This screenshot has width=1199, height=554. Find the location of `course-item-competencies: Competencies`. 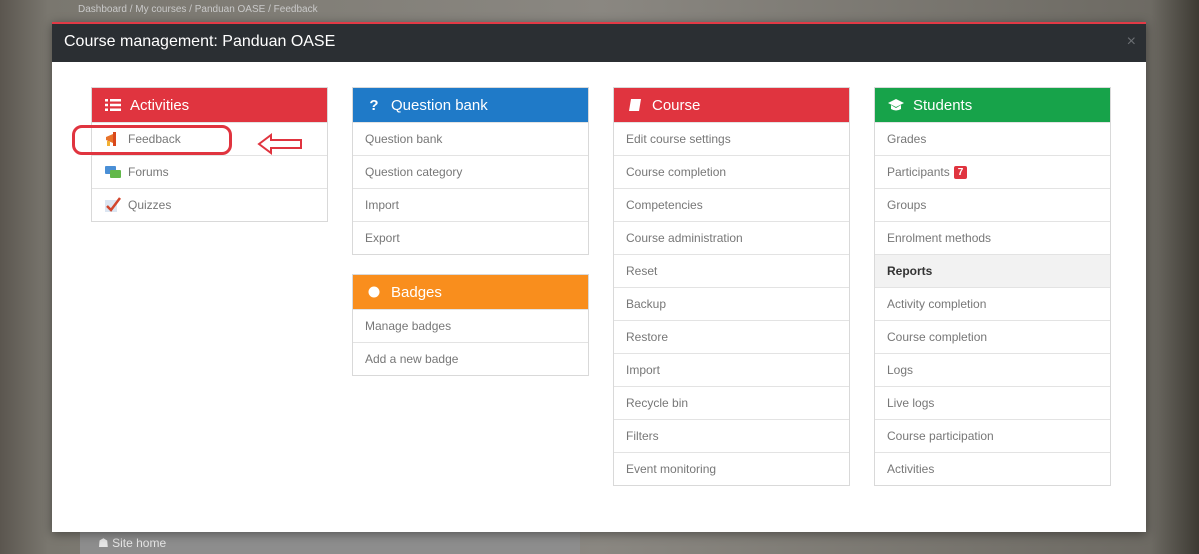

course-item-competencies: Competencies is located at coordinates (731, 204).